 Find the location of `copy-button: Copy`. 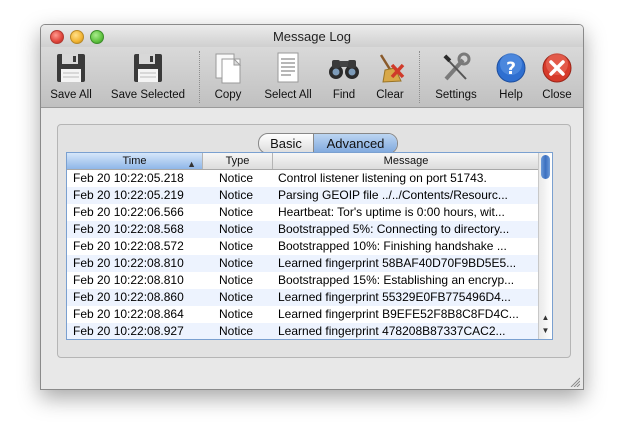

copy-button: Copy is located at coordinates (228, 77).